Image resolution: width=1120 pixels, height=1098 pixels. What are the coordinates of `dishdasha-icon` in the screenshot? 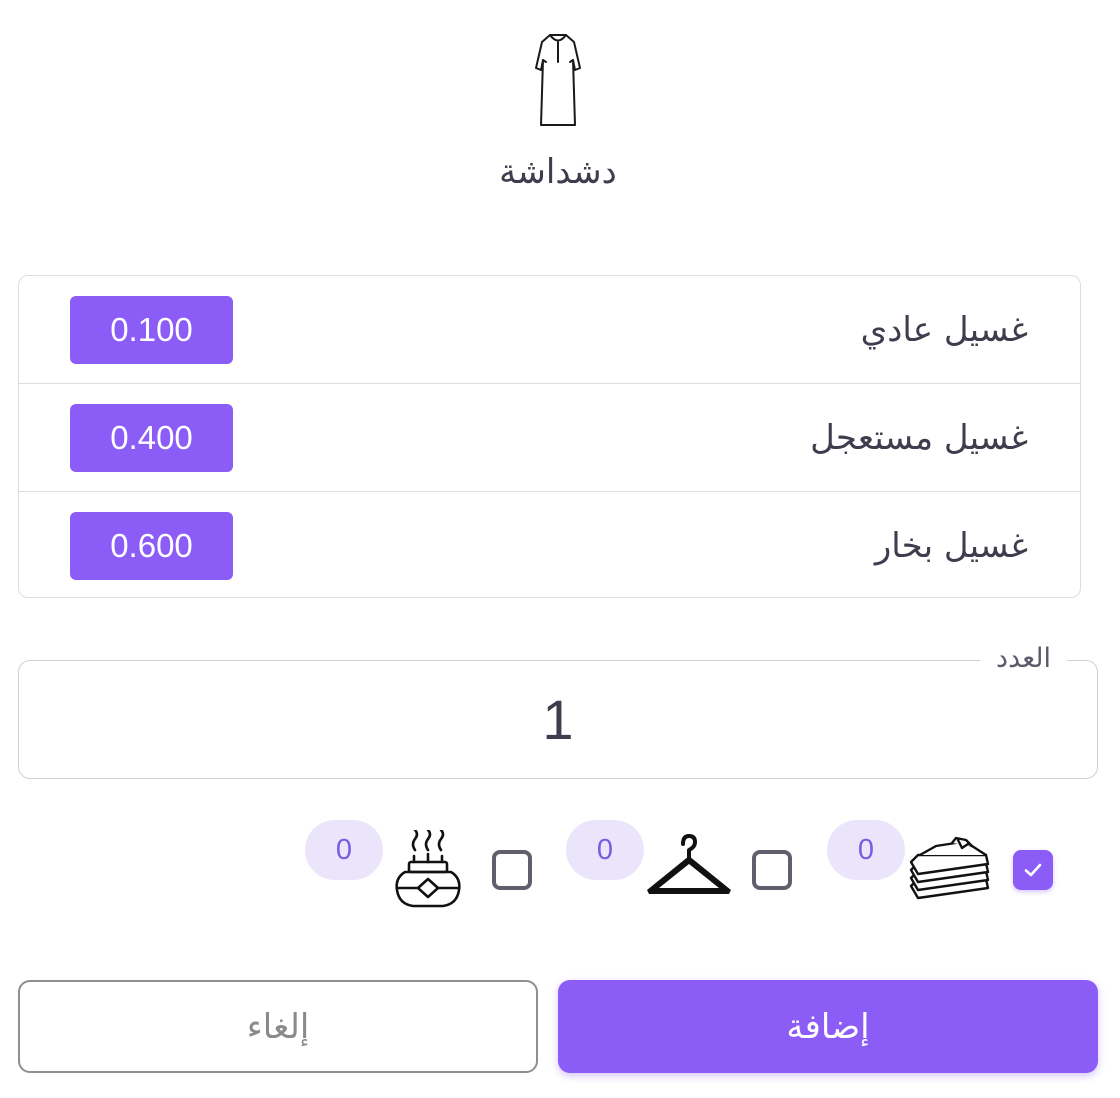 It's located at (558, 80).